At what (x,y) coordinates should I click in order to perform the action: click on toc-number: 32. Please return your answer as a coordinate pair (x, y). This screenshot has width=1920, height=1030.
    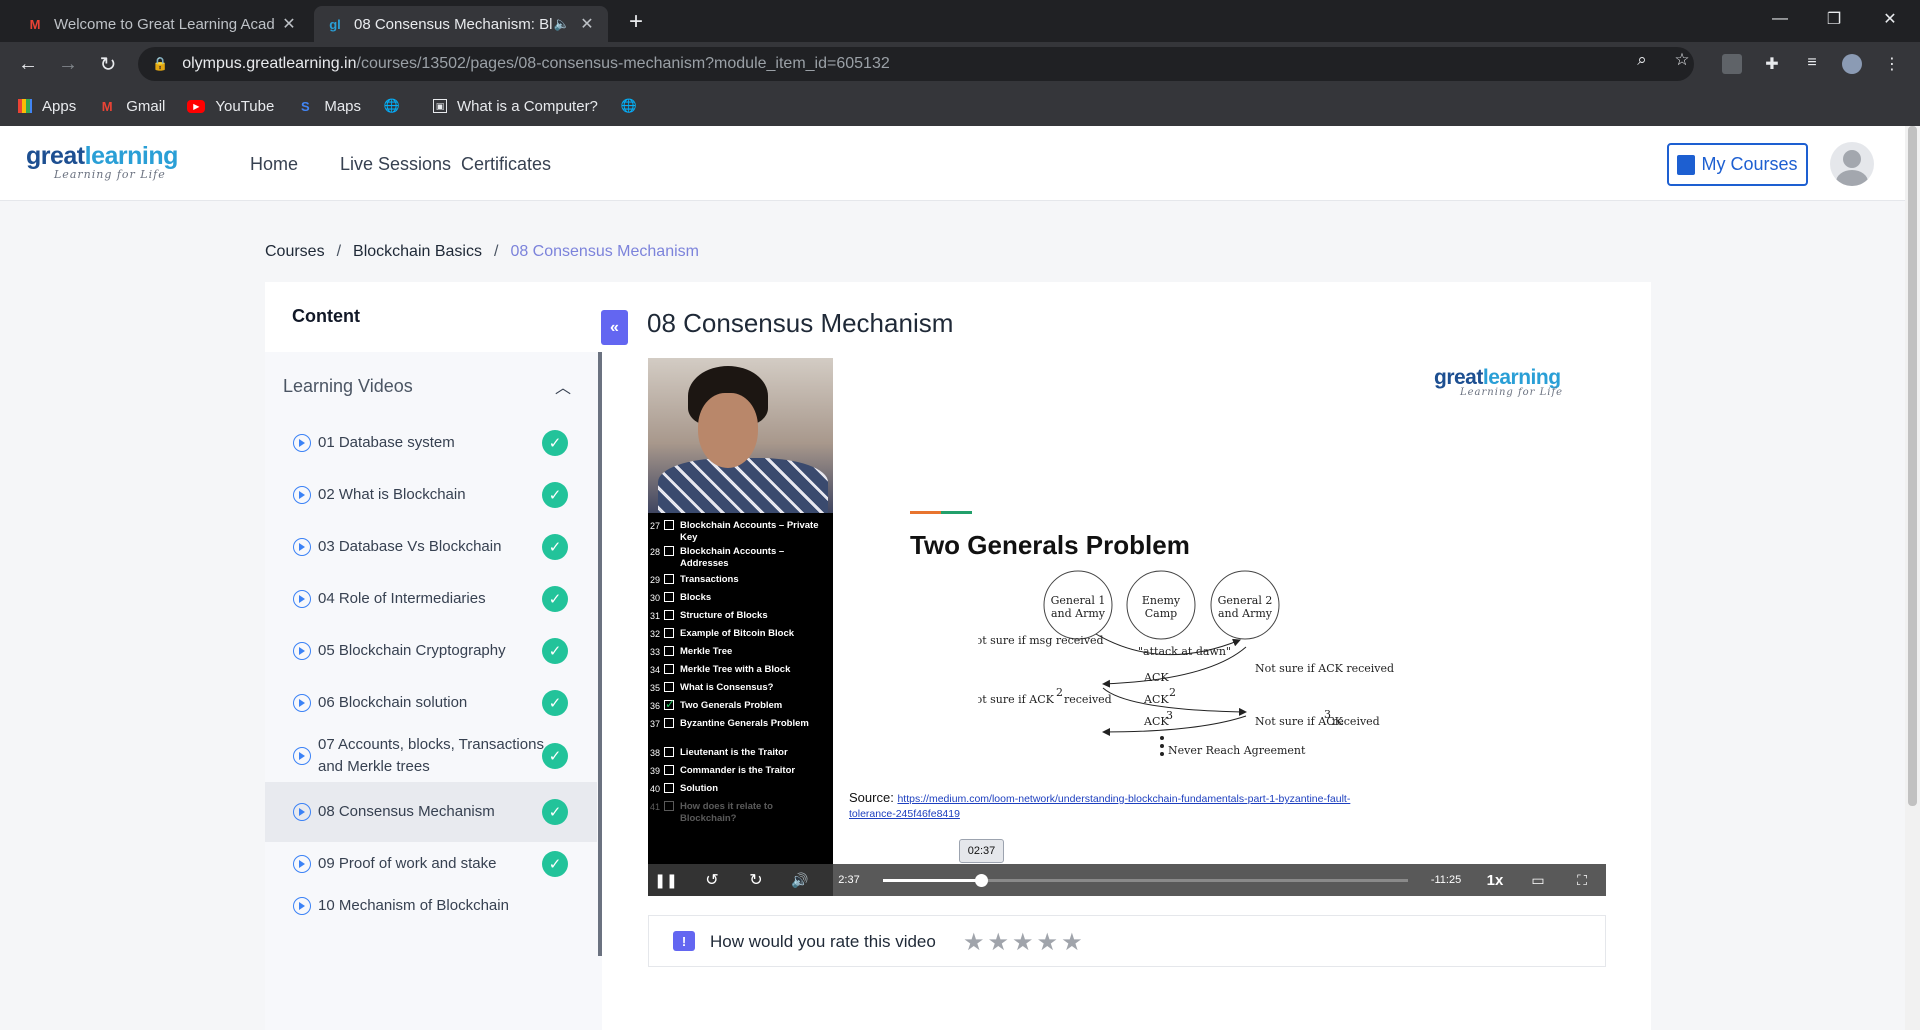
    Looking at the image, I should click on (655, 634).